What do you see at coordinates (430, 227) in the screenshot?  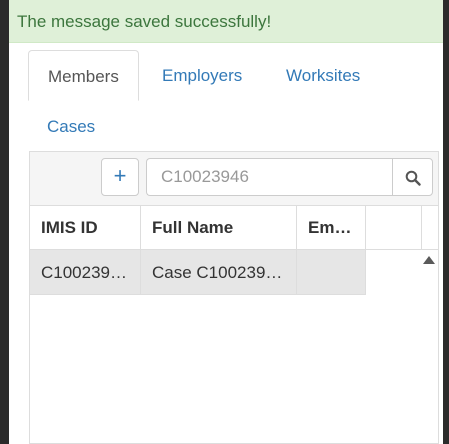 I see `header-scroll-corner` at bounding box center [430, 227].